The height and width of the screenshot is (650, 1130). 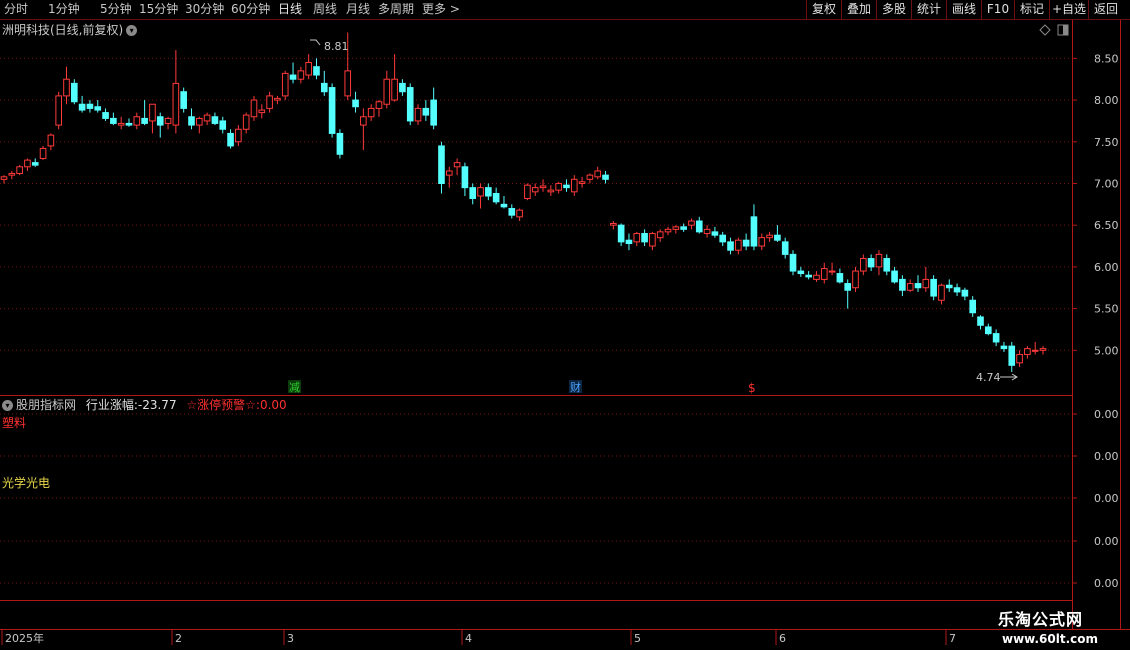 What do you see at coordinates (223, 405) in the screenshot?
I see `limit-up-alert-label: ☆涨停预警☆:` at bounding box center [223, 405].